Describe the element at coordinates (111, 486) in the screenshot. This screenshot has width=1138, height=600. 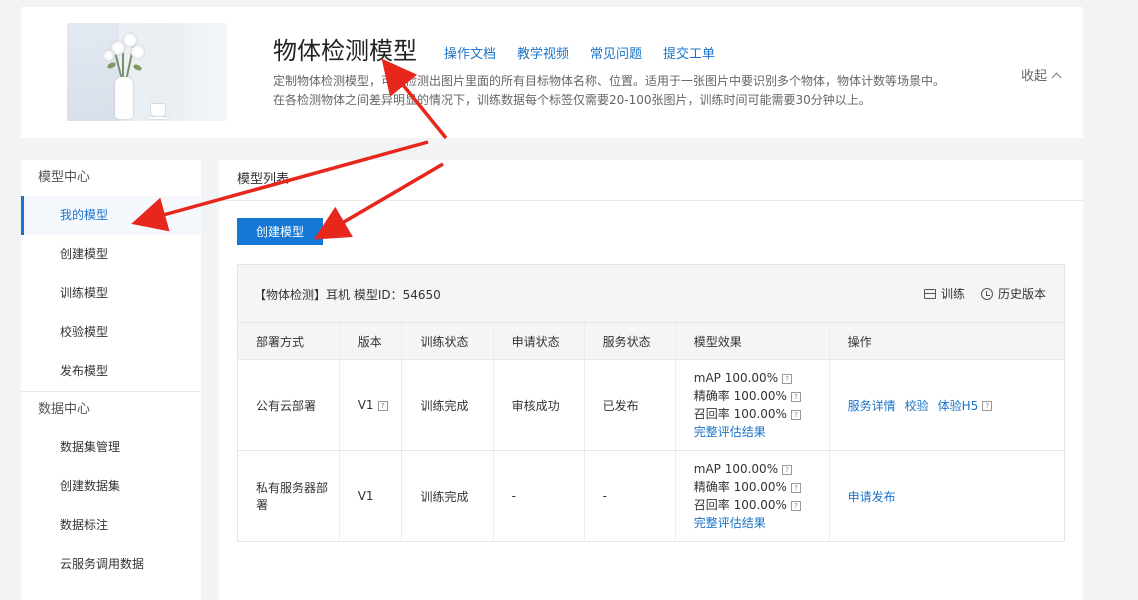
I see `sidebar-item-create-dataset: 创建数据集` at that location.